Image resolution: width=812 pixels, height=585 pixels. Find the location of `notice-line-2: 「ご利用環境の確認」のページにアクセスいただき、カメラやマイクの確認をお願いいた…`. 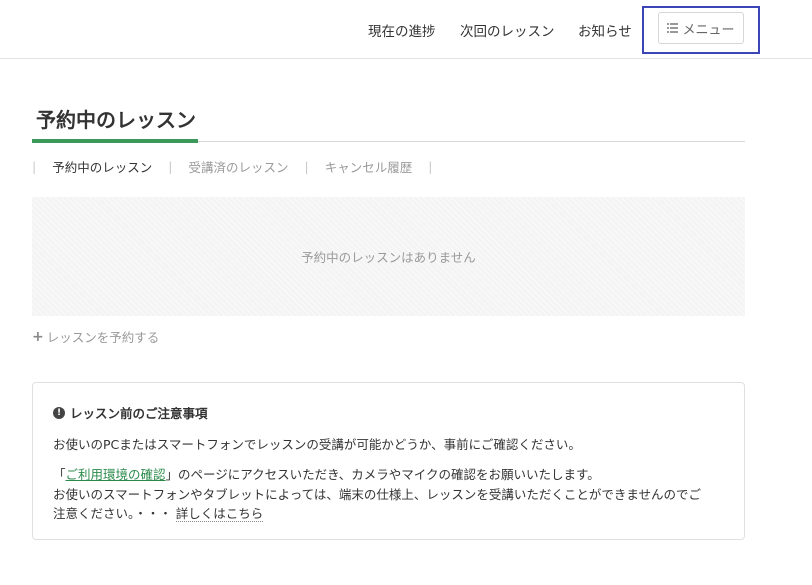

notice-line-2: 「ご利用環境の確認」のページにアクセスいただき、カメラやマイクの確認をお願いいた… is located at coordinates (326, 474).